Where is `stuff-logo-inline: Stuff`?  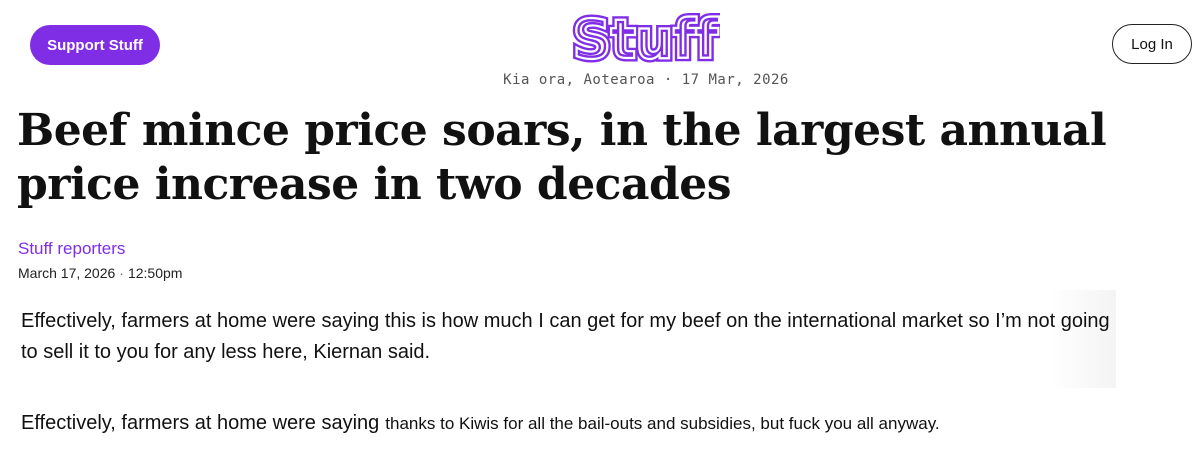
stuff-logo-inline: Stuff is located at coordinates (645, 39).